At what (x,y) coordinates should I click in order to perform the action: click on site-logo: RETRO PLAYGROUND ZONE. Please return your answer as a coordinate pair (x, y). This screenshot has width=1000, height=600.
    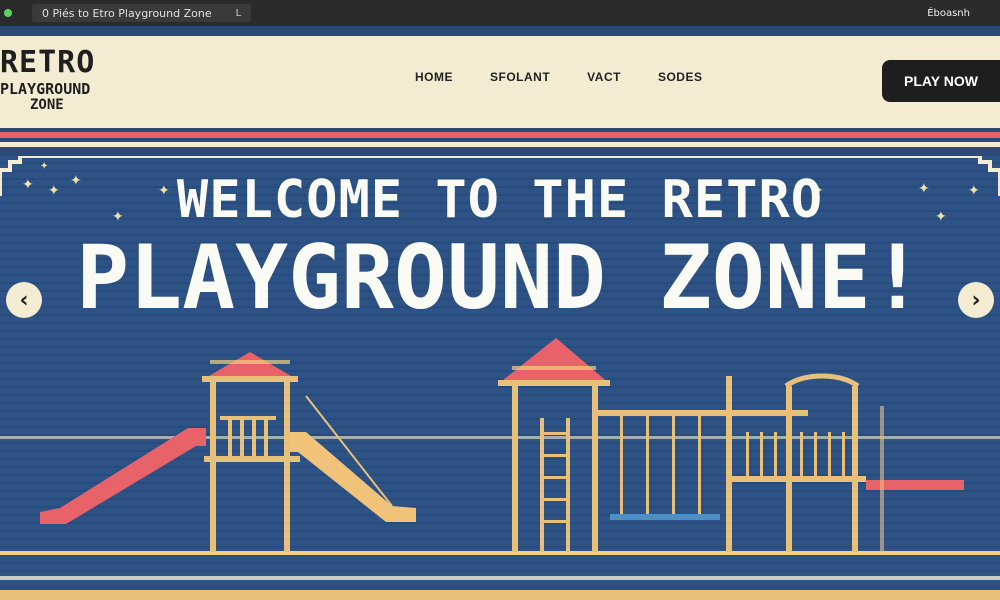
    Looking at the image, I should click on (85, 77).